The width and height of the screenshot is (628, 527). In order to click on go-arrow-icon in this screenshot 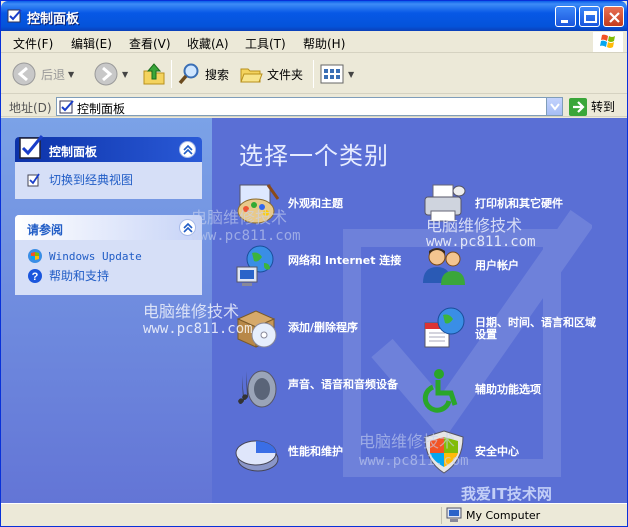, I will do `click(578, 106)`.